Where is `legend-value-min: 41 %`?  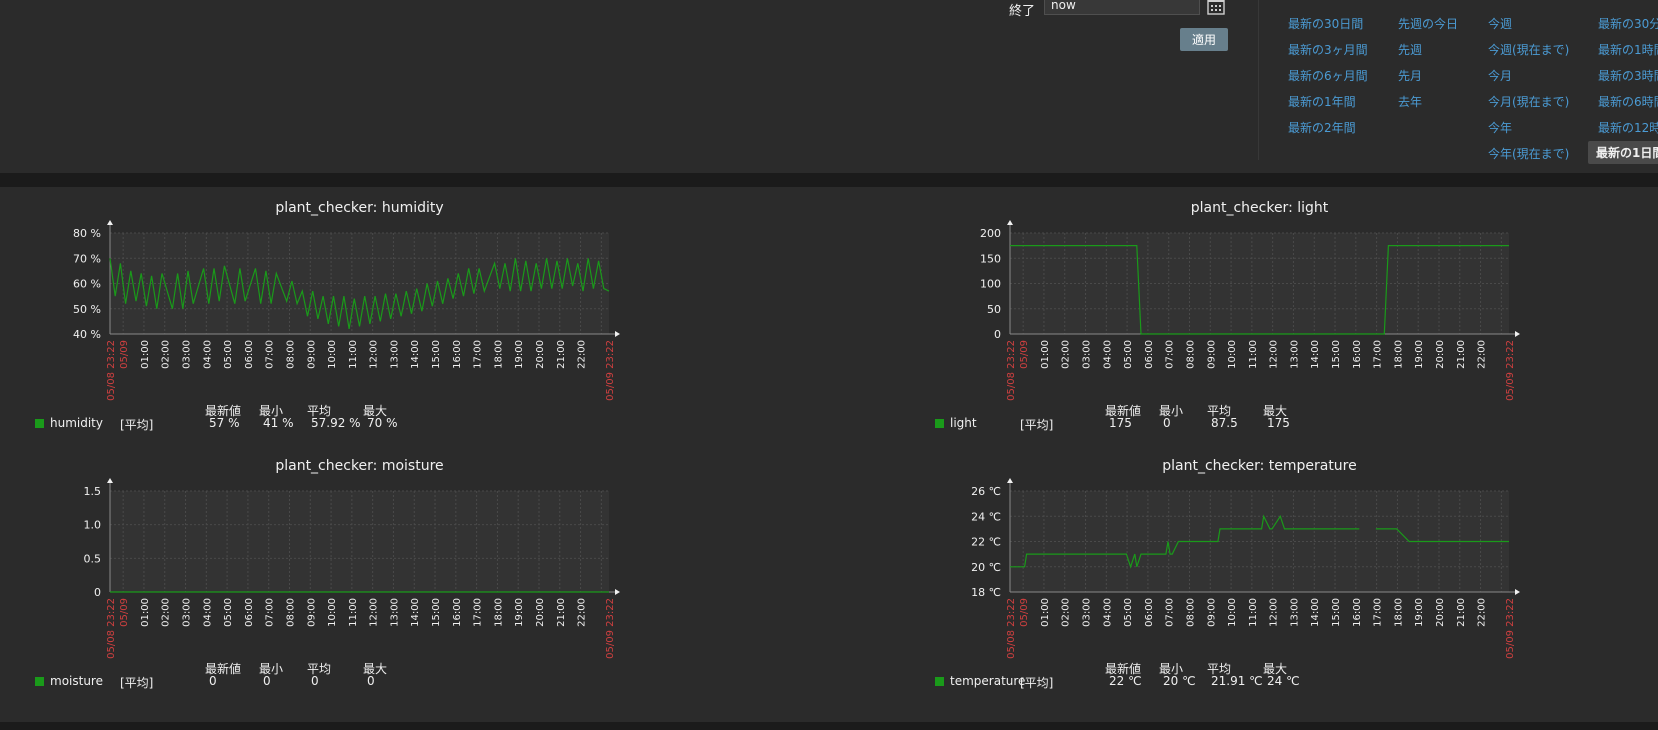
legend-value-min: 41 % is located at coordinates (278, 423).